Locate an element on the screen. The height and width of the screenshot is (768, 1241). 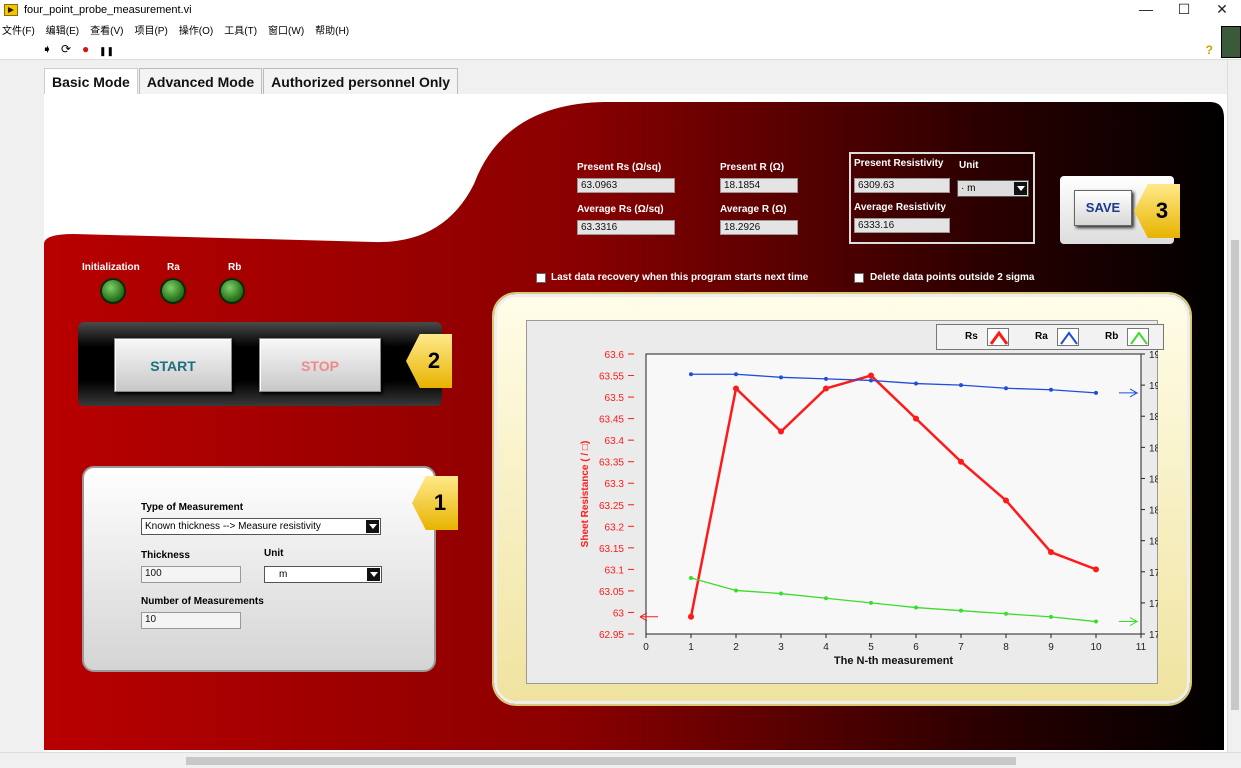
y-right-tick-label: 17.4 is located at coordinates (1153, 635).